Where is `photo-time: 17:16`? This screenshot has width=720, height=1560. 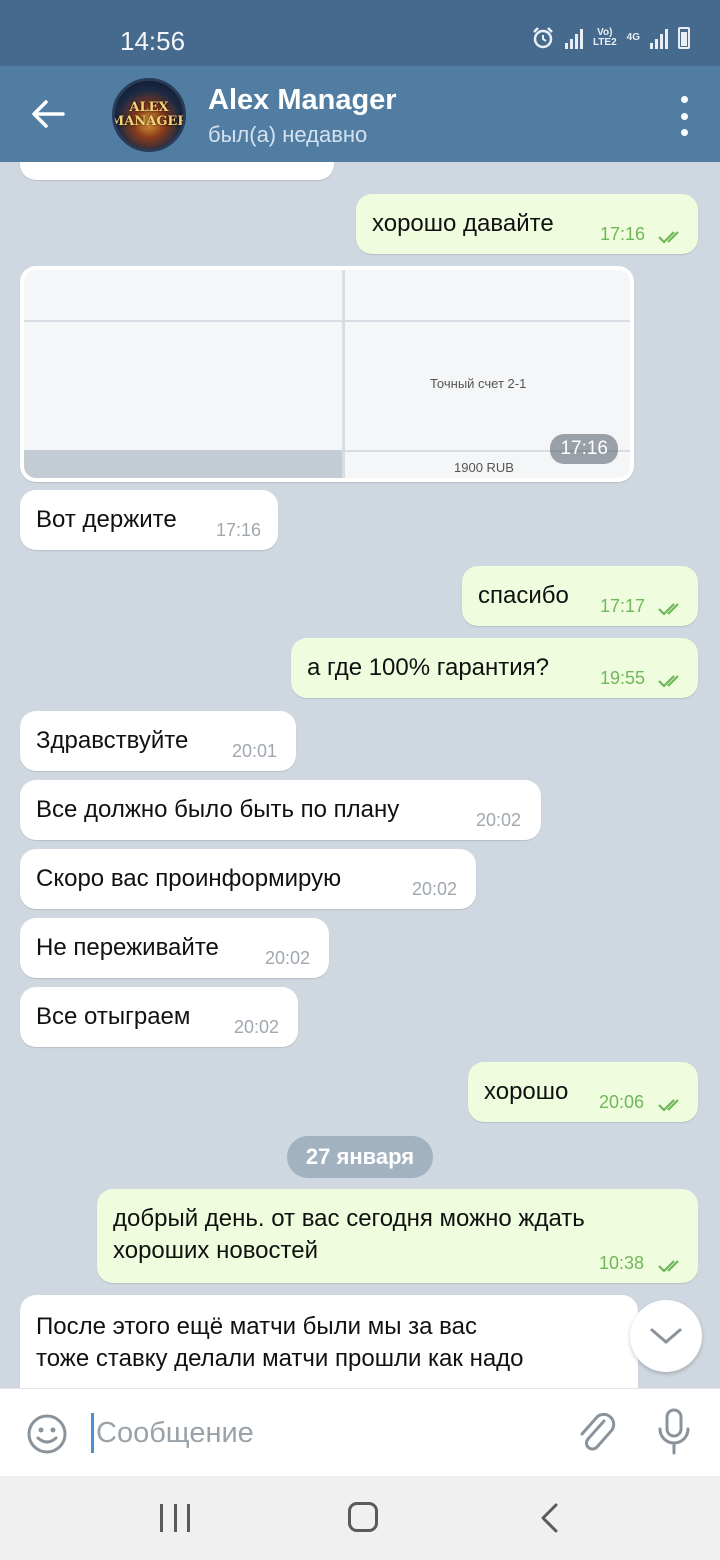
photo-time: 17:16 is located at coordinates (584, 449).